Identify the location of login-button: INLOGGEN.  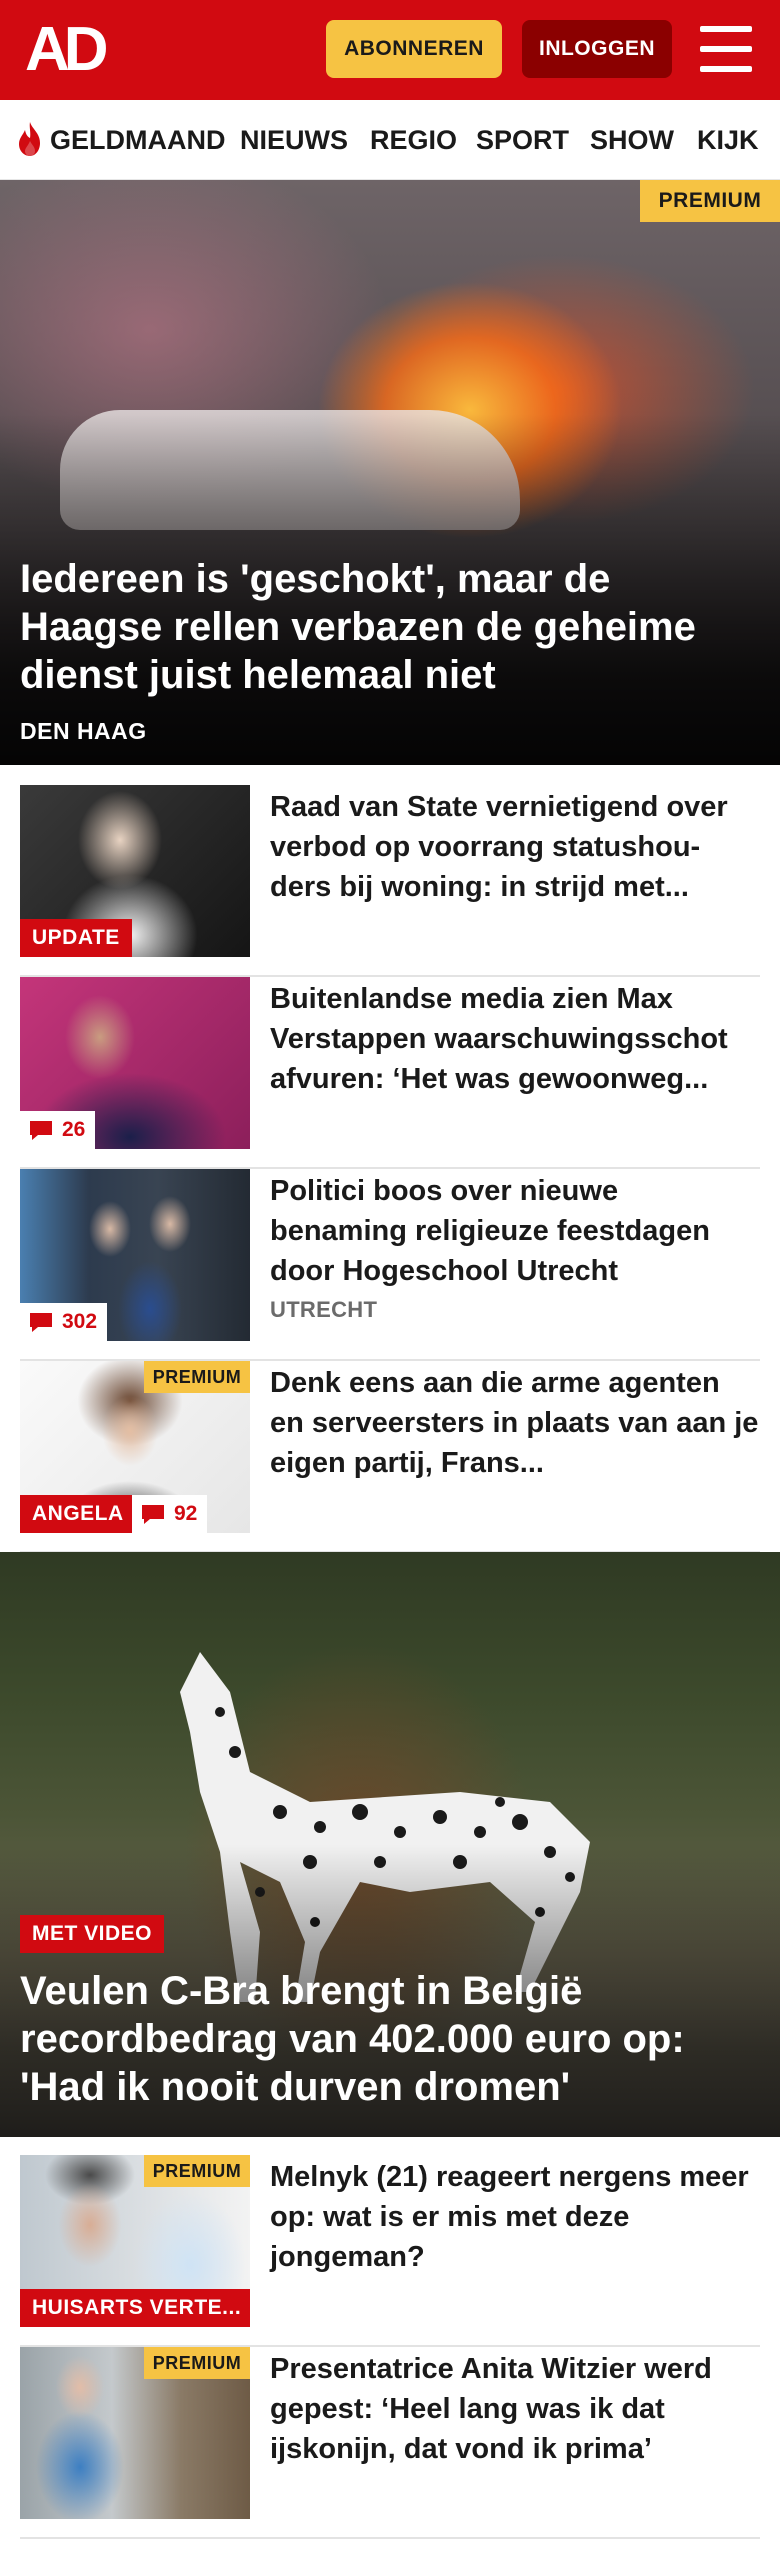
(597, 49).